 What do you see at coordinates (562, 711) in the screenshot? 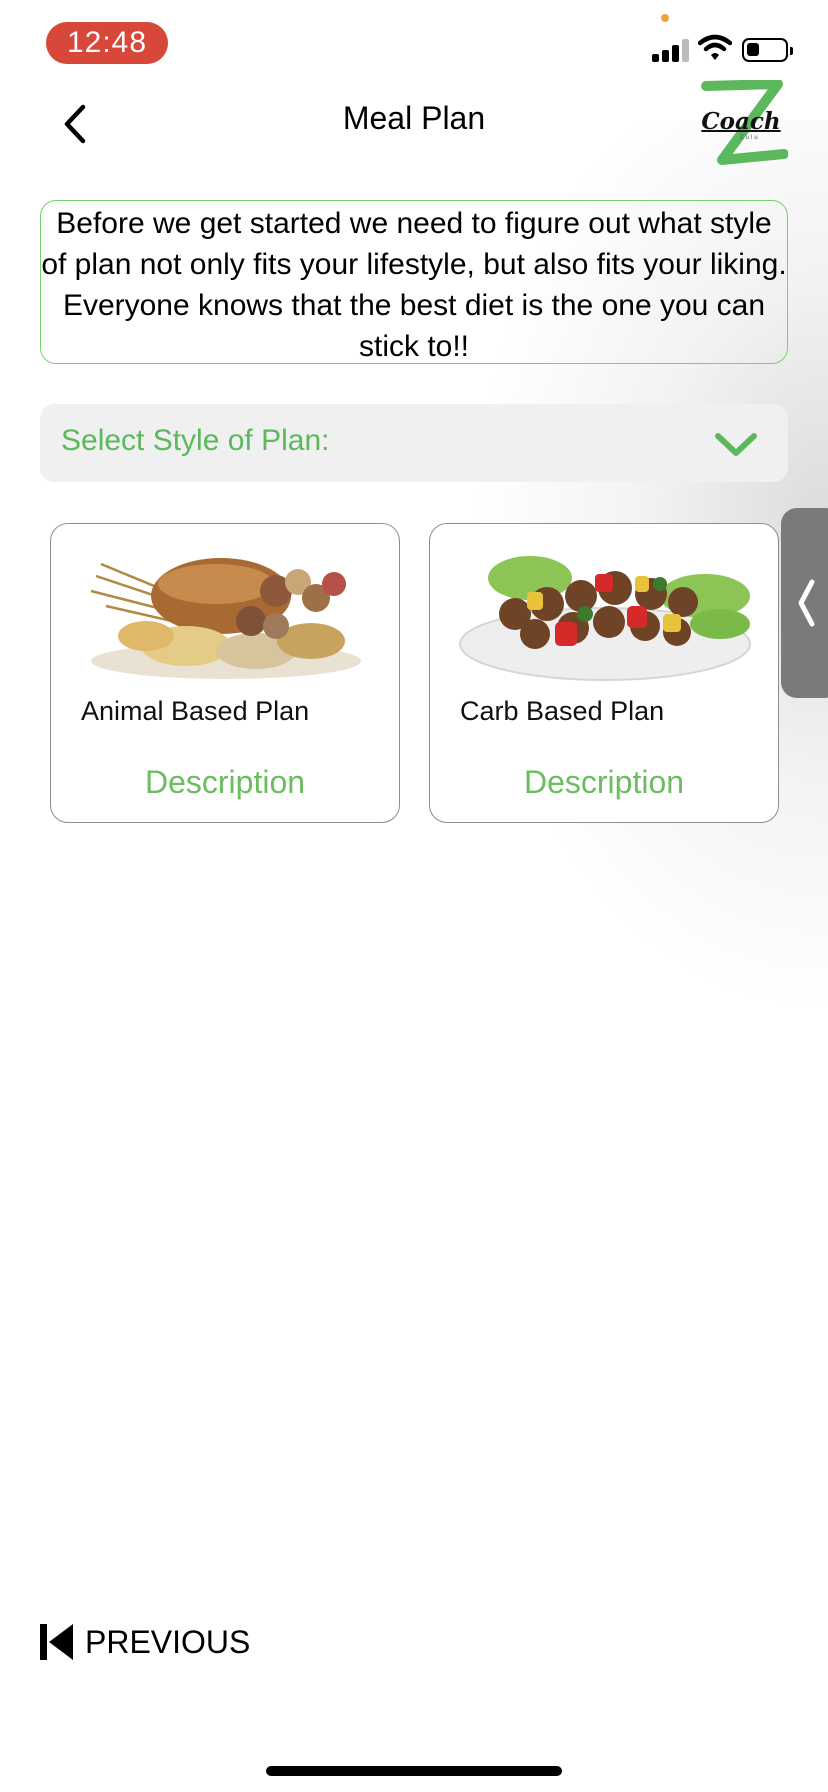
I see `plan-card-title: Carb Based Plan` at bounding box center [562, 711].